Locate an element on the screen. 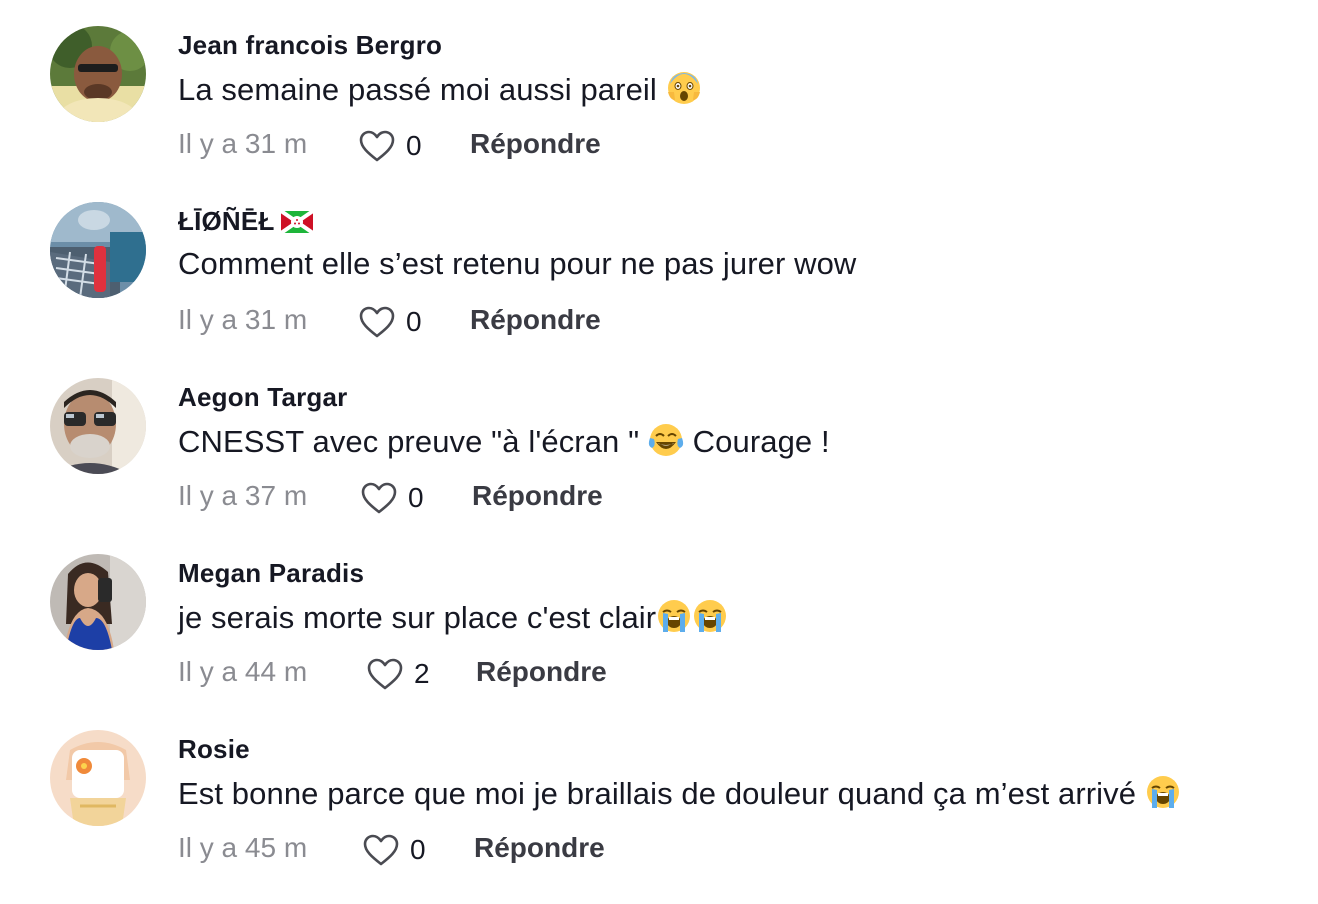 This screenshot has width=1318, height=904. comment-username: ŁĪØÑĒŁ is located at coordinates (245, 221).